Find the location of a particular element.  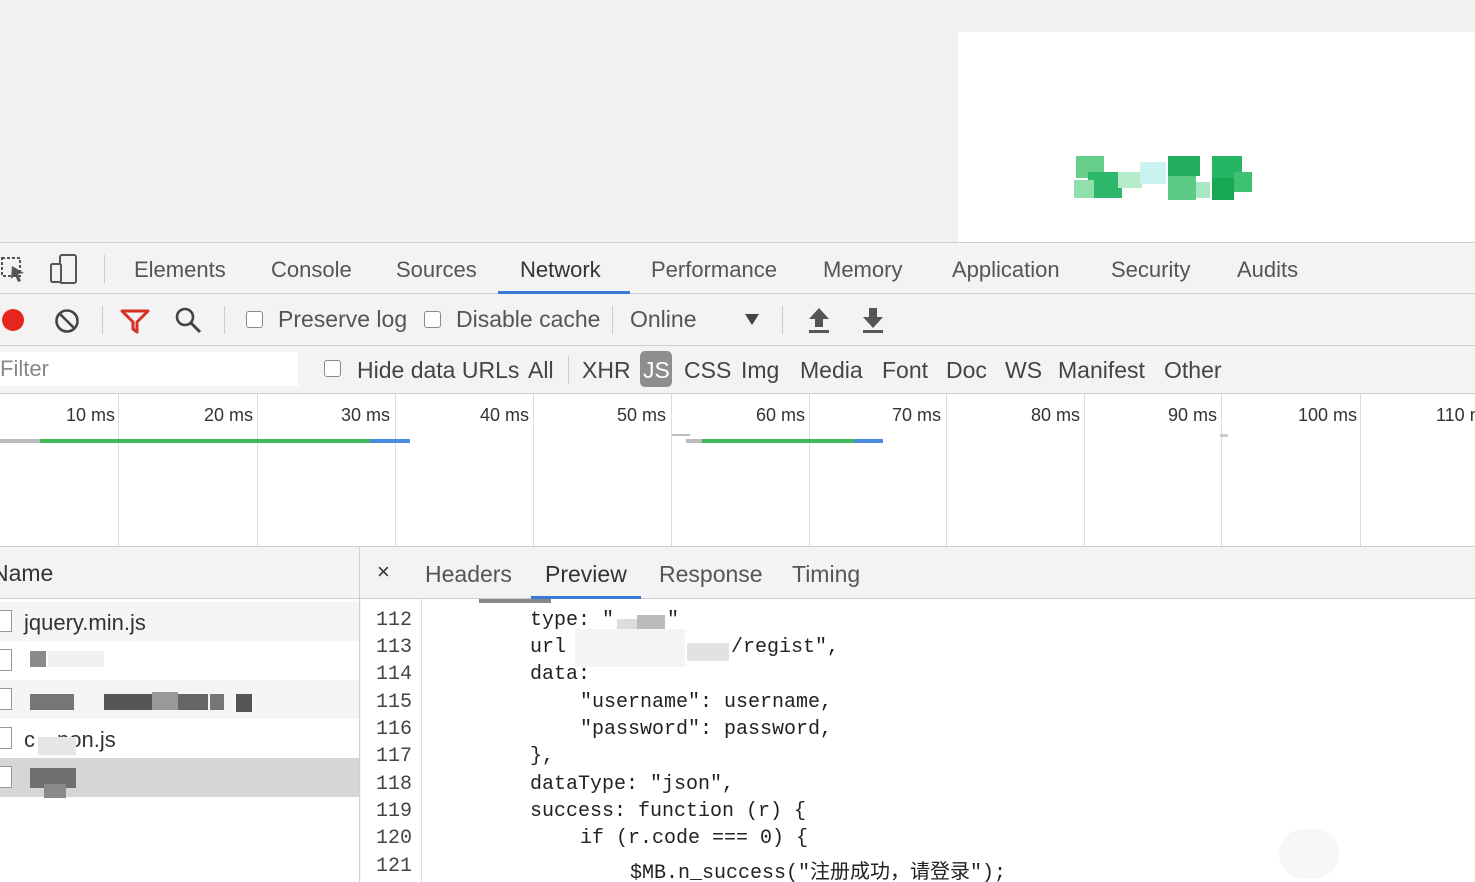

line-number: 112 is located at coordinates (394, 620).